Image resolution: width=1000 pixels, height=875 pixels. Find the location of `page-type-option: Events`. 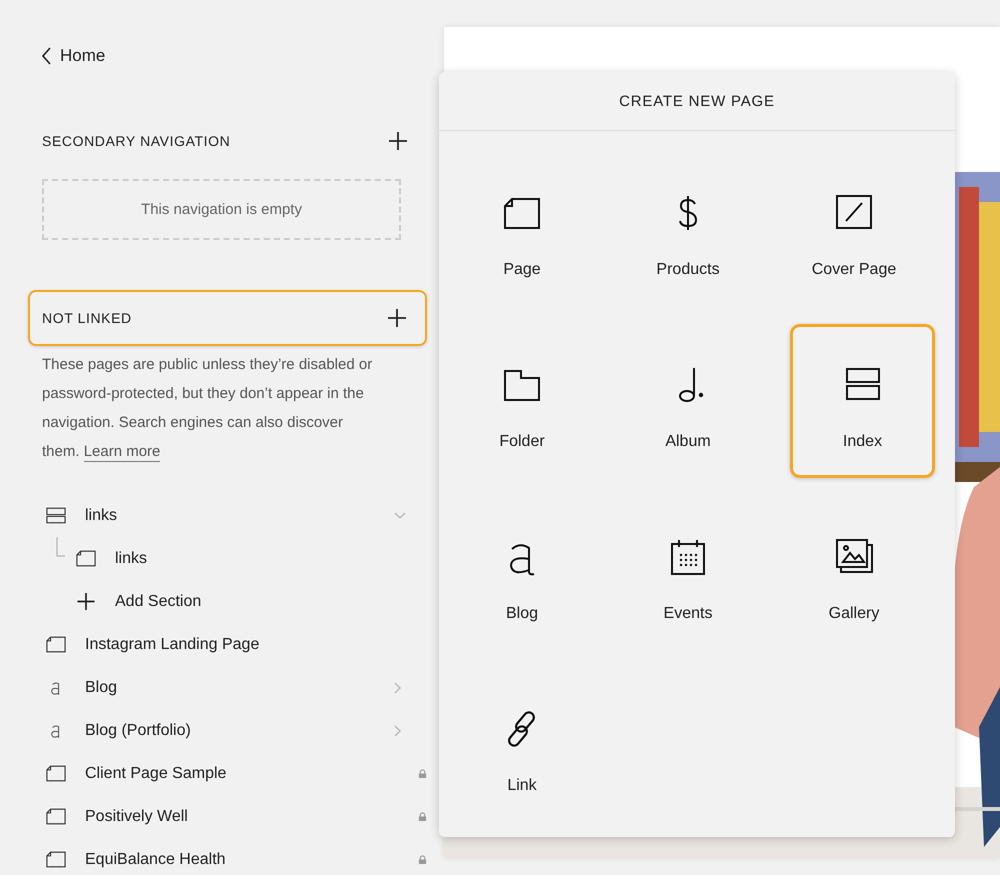

page-type-option: Events is located at coordinates (688, 574).